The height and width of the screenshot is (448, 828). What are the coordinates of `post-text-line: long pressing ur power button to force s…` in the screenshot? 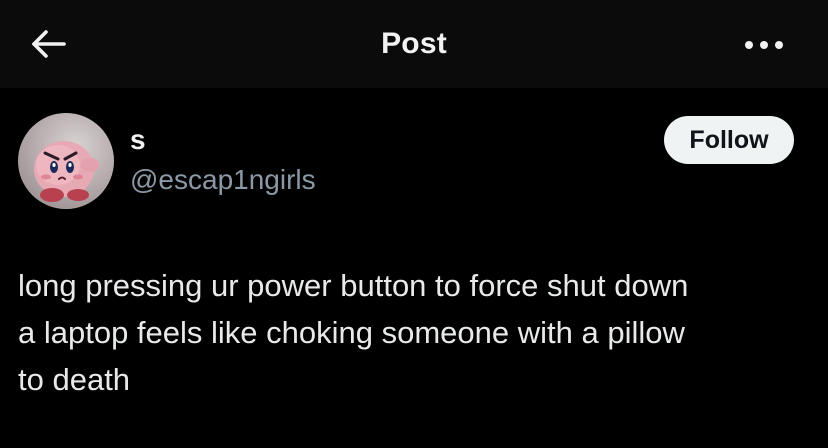 It's located at (353, 285).